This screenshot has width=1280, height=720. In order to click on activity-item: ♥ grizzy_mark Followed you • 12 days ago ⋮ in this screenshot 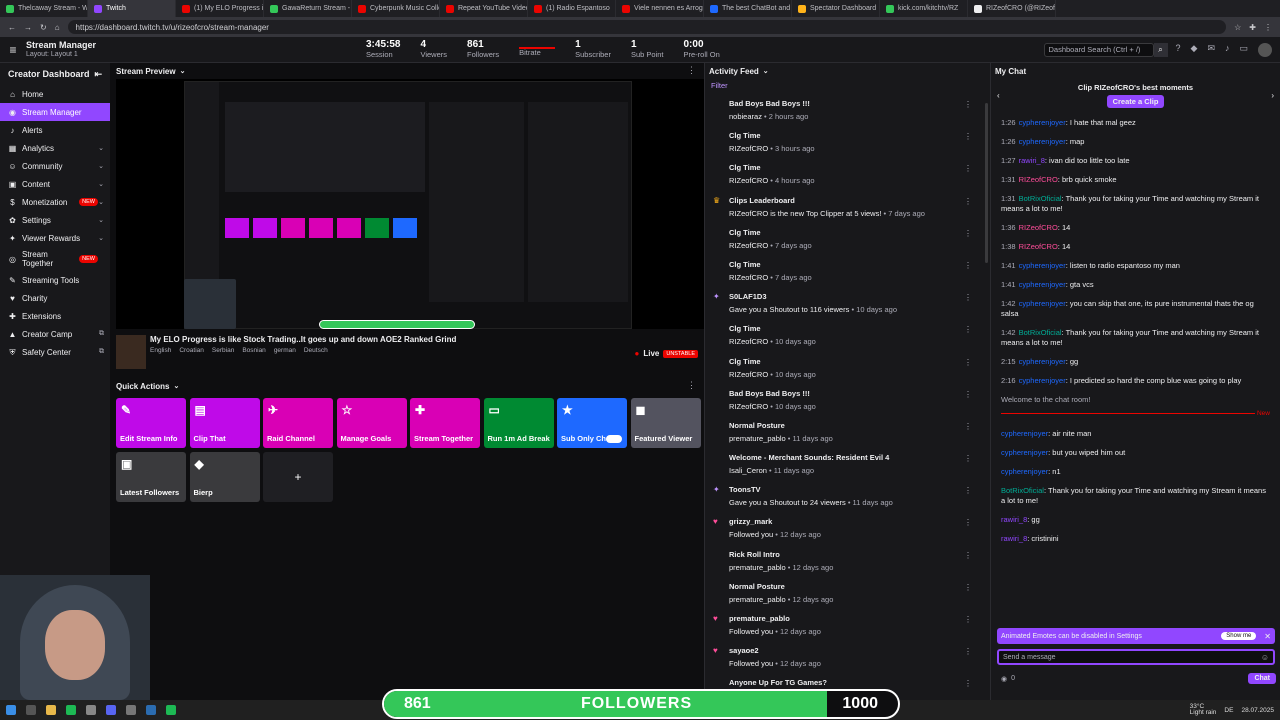, I will do `click(847, 530)`.